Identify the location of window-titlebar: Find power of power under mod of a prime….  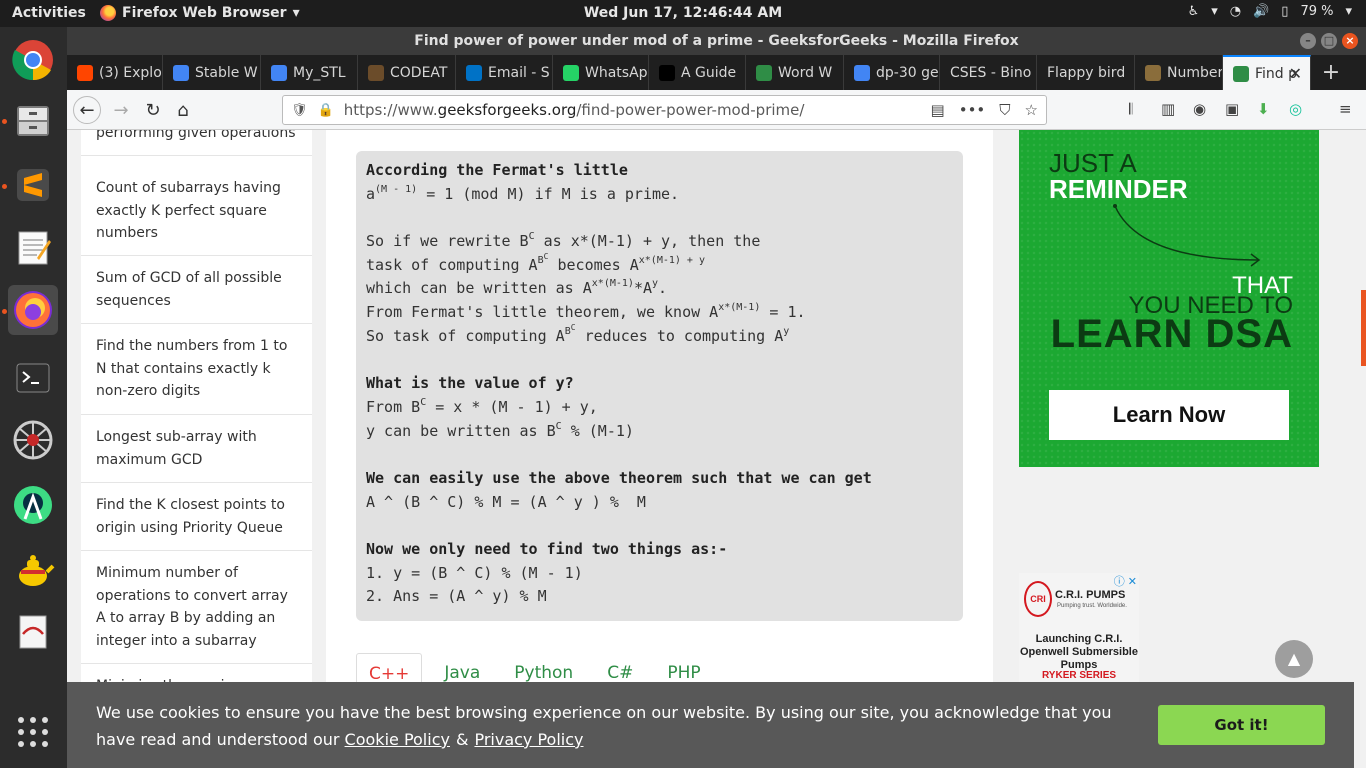
(716, 41).